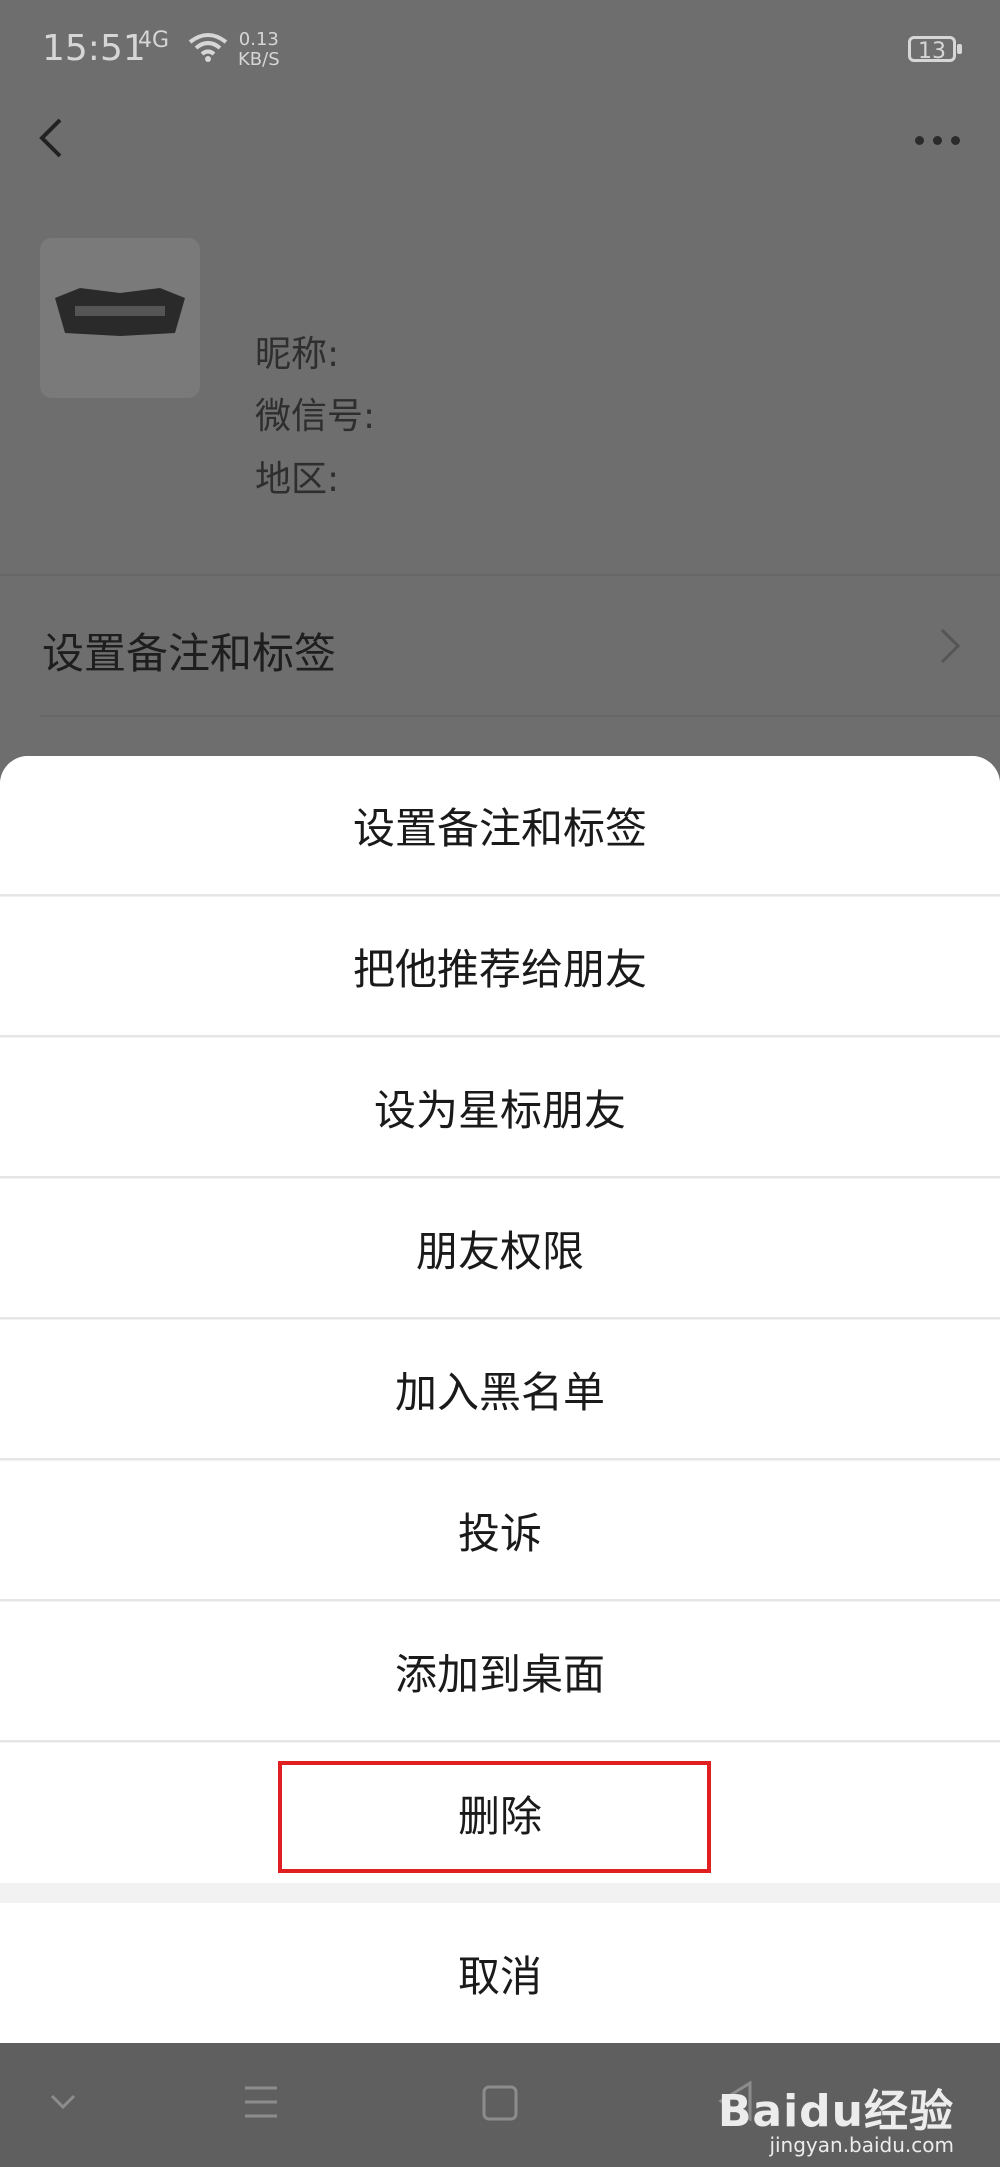  I want to click on region-label: 地区:, so click(297, 479).